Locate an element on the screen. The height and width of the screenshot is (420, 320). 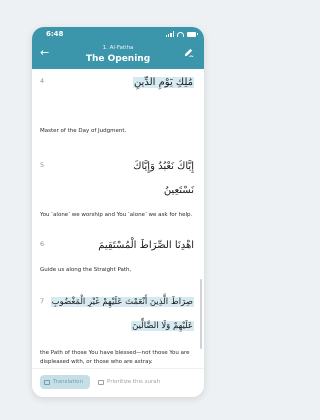
translation-icon is located at coordinates (47, 382).